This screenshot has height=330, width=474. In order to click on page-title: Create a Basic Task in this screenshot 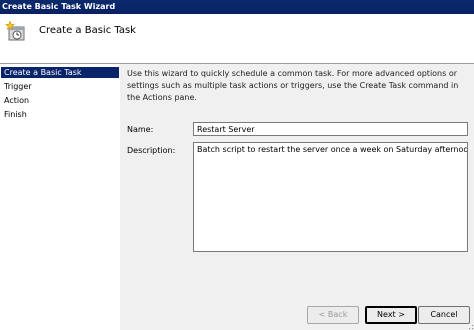, I will do `click(87, 30)`.